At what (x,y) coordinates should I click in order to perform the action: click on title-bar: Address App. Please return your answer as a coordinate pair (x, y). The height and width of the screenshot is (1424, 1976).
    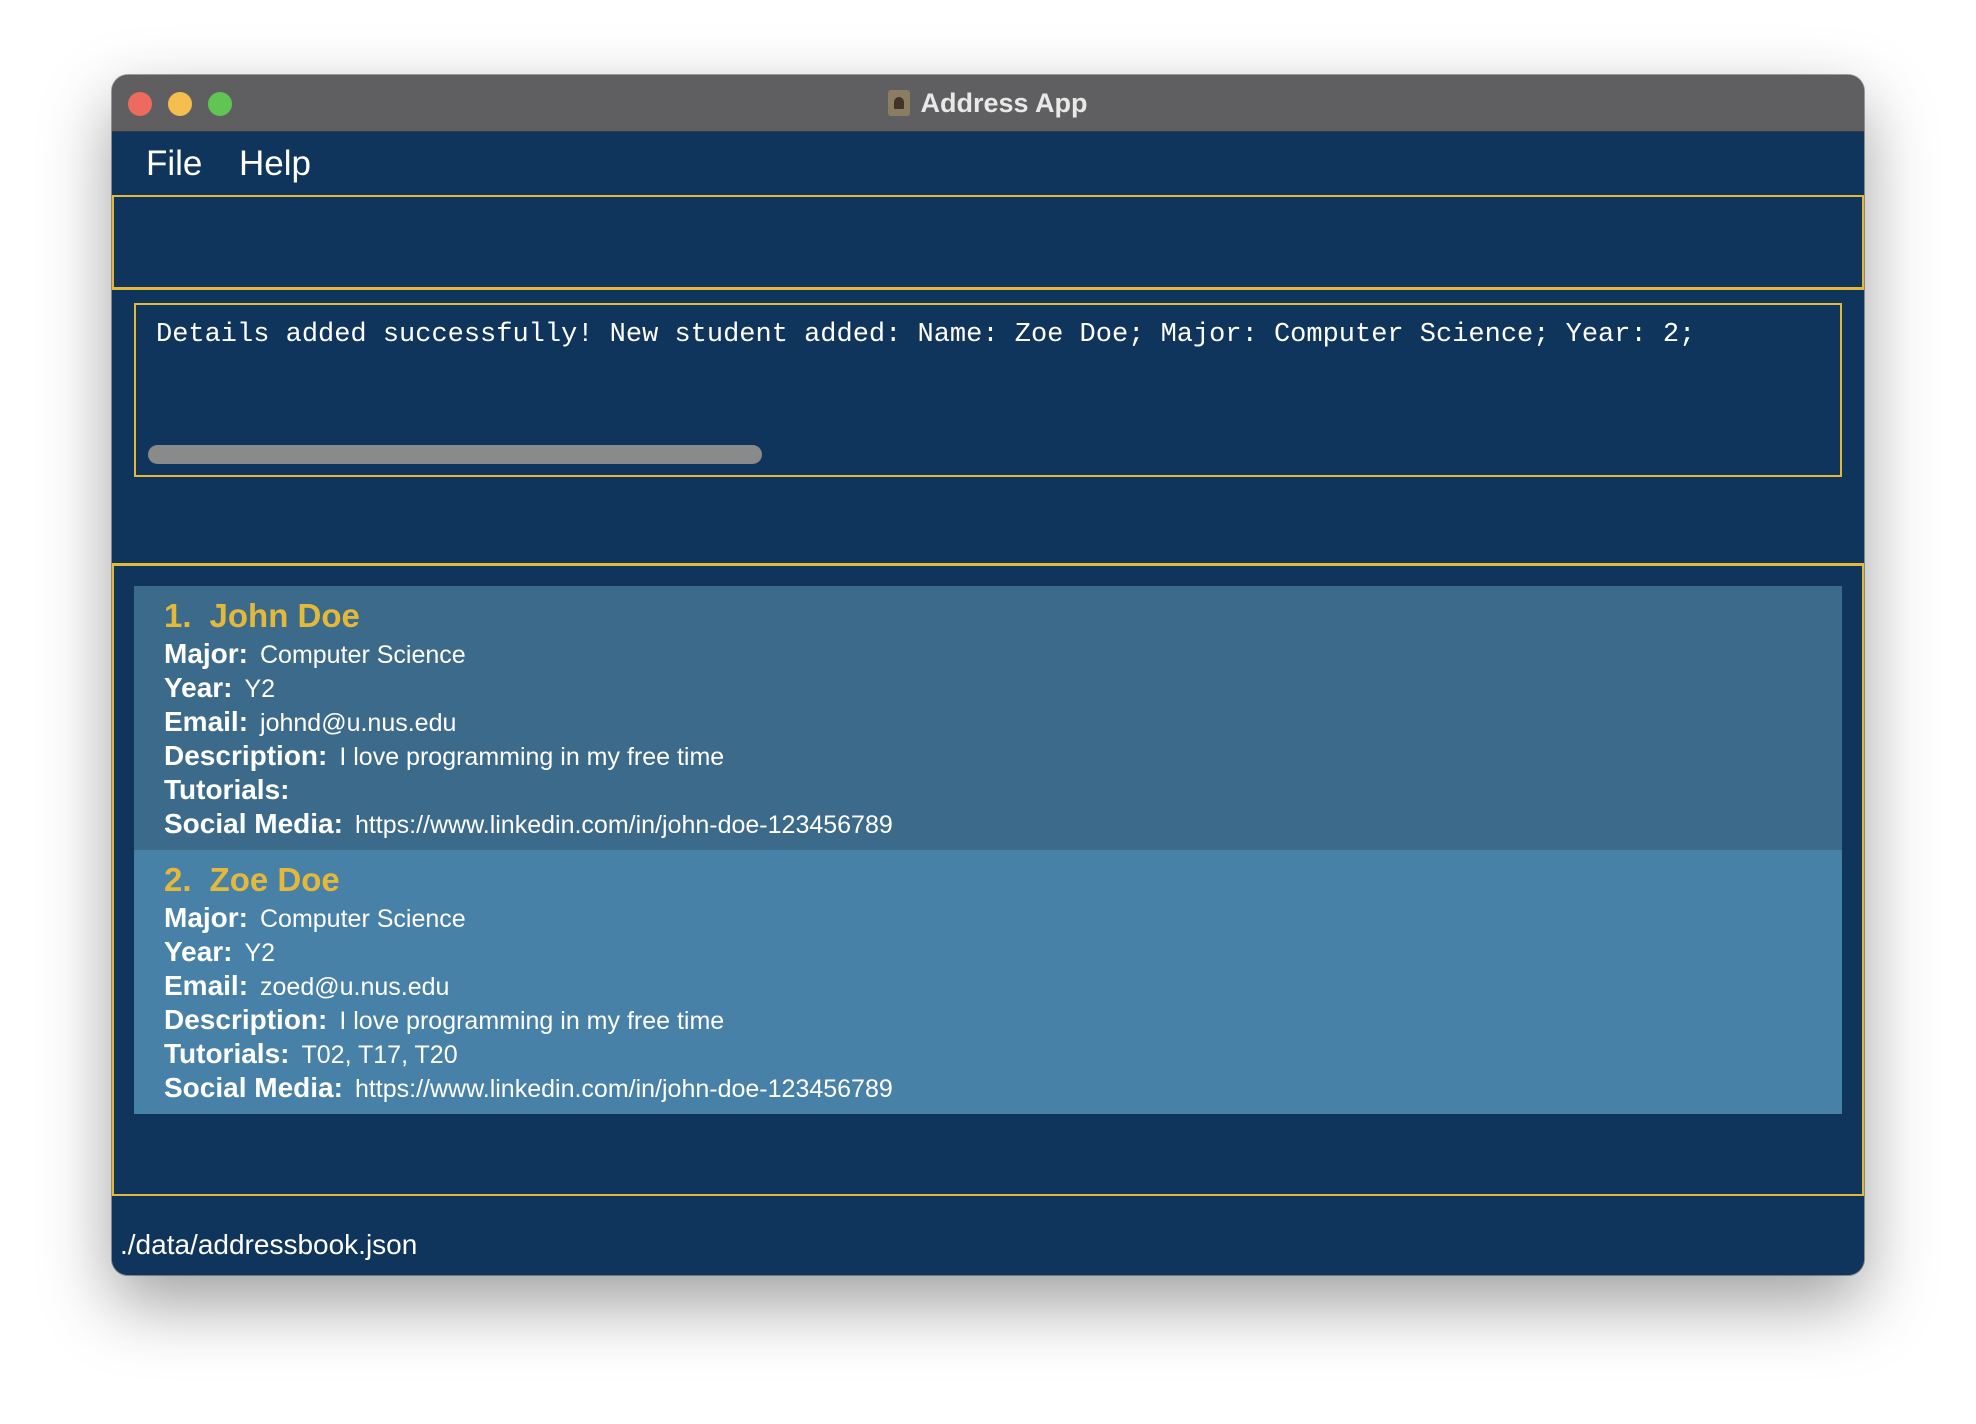
    Looking at the image, I should click on (988, 103).